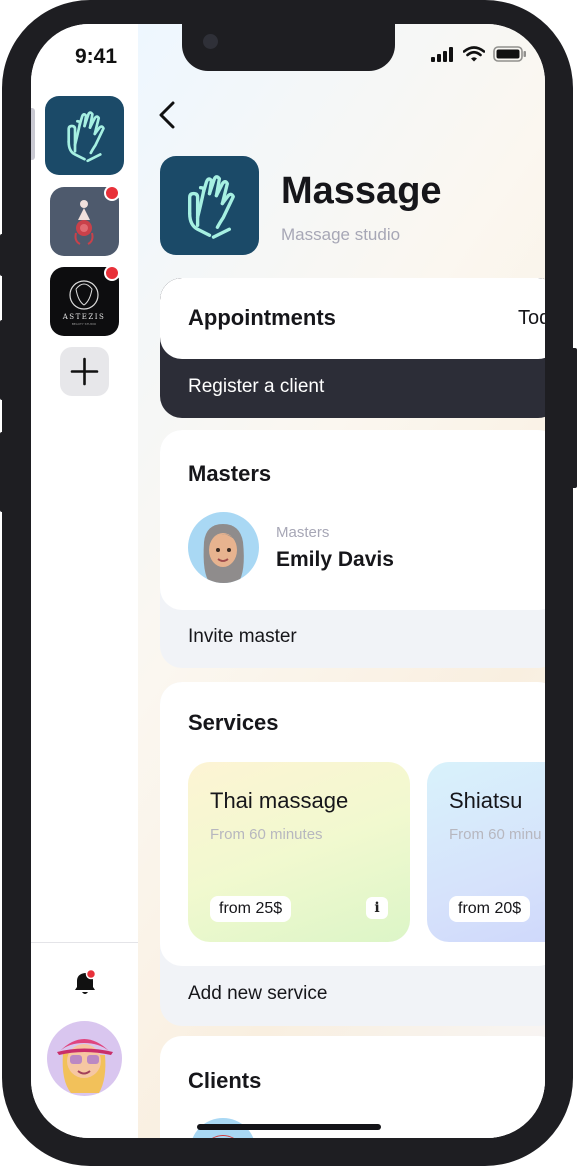 The image size is (577, 1166). I want to click on selected-indicator, so click(33, 134).